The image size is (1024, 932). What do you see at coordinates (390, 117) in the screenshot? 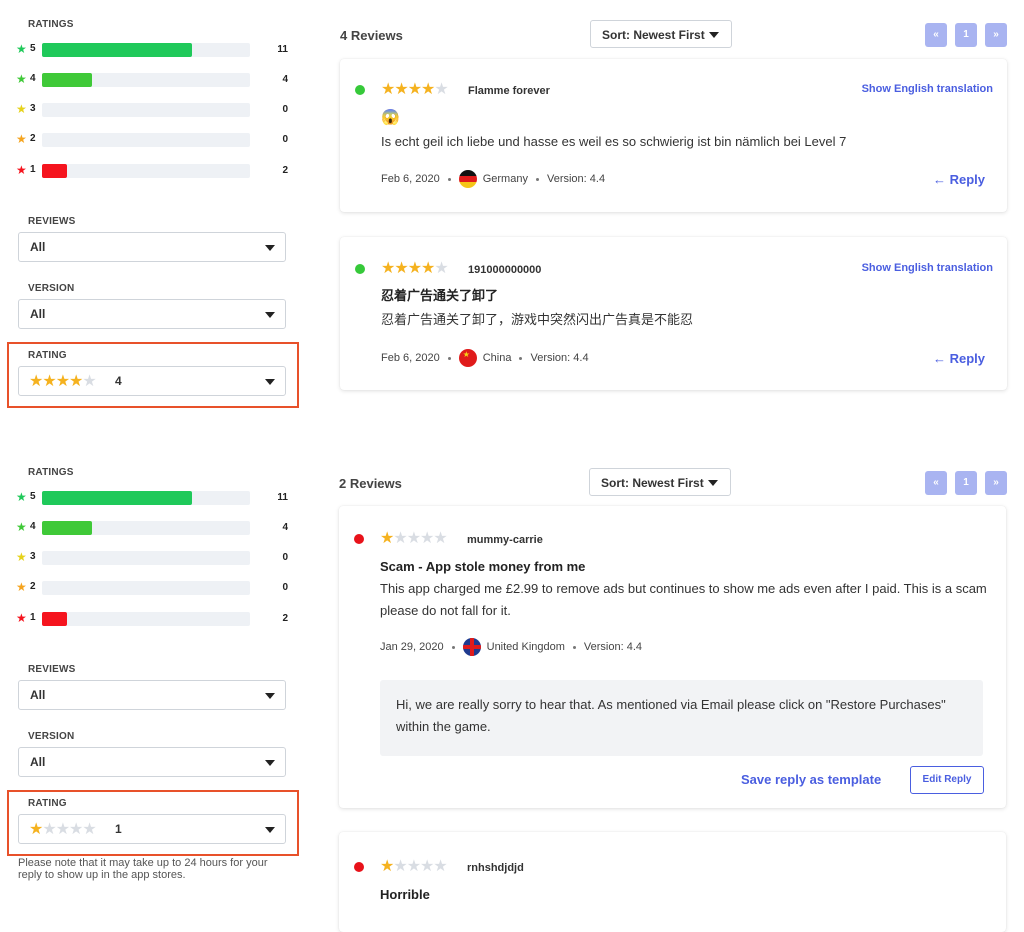
I see `review-title: 😱` at bounding box center [390, 117].